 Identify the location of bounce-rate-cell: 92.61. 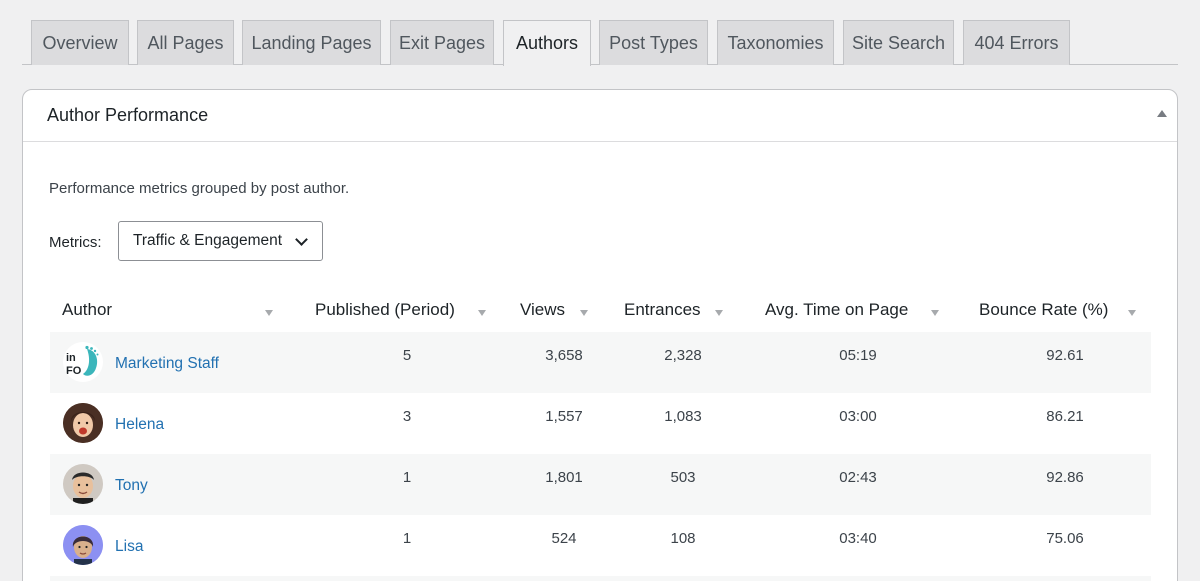
(1065, 355).